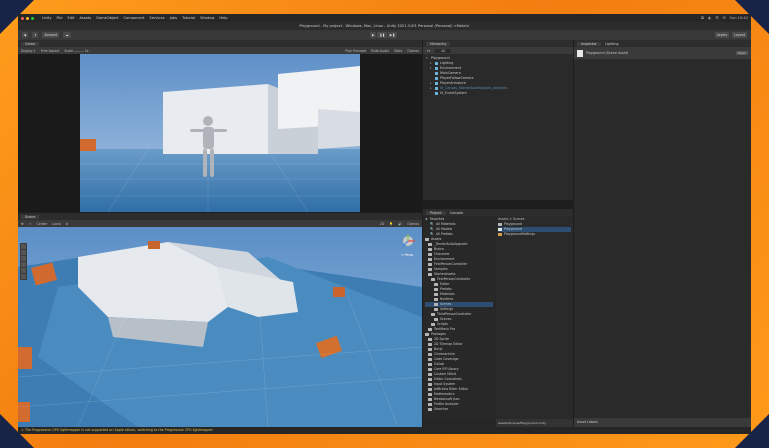 The width and height of the screenshot is (769, 448). What do you see at coordinates (398, 51) in the screenshot?
I see `stats-toggle: Stats` at bounding box center [398, 51].